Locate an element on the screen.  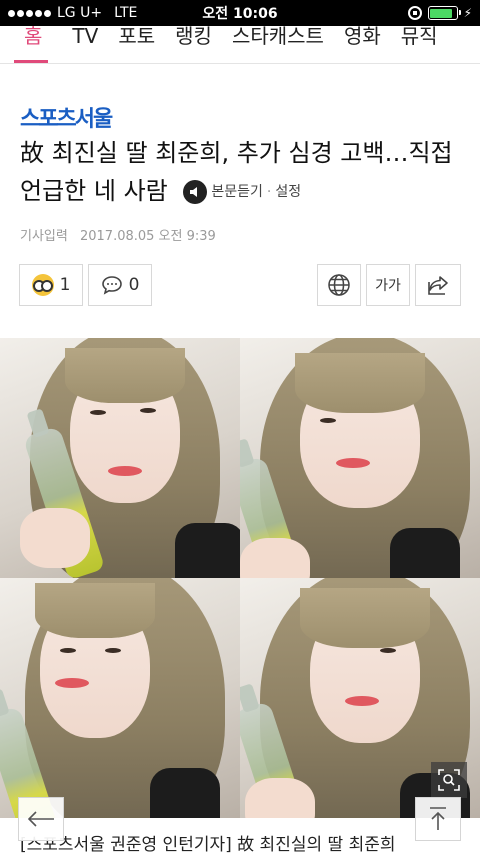
zoom-icon is located at coordinates (449, 780).